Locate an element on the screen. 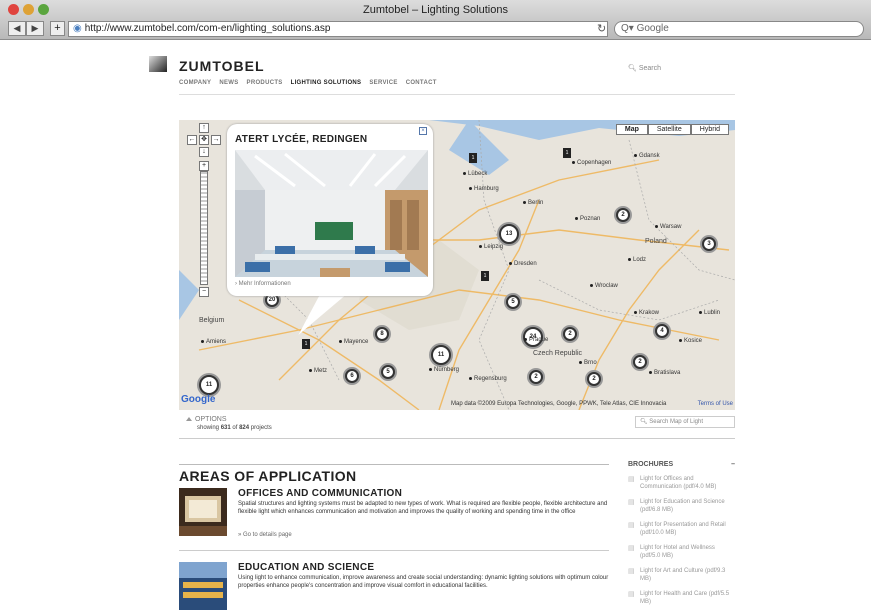 The height and width of the screenshot is (615, 871). browser-search-field: Q▾ Google is located at coordinates (739, 29).